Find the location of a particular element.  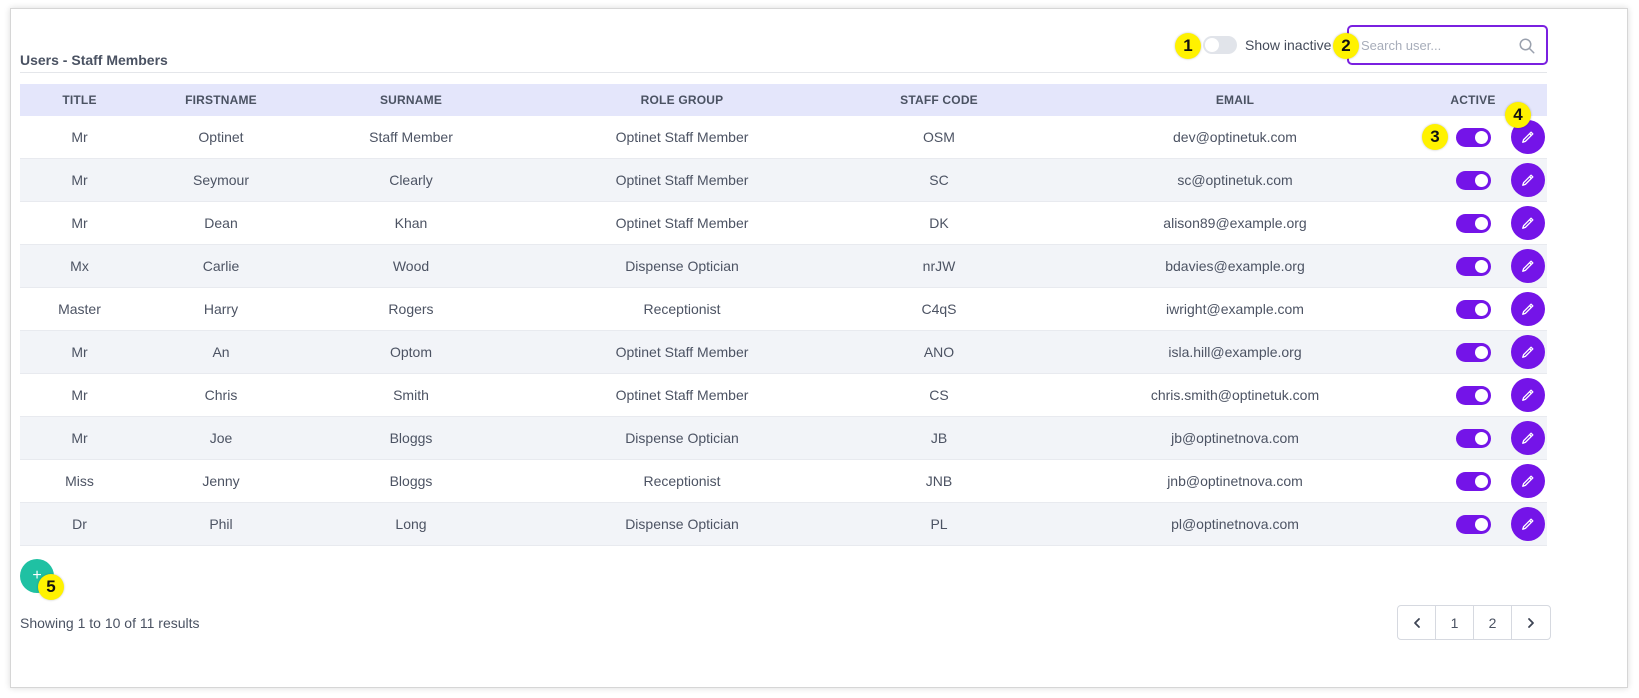

column-header-surname: SURNAME is located at coordinates (411, 100).